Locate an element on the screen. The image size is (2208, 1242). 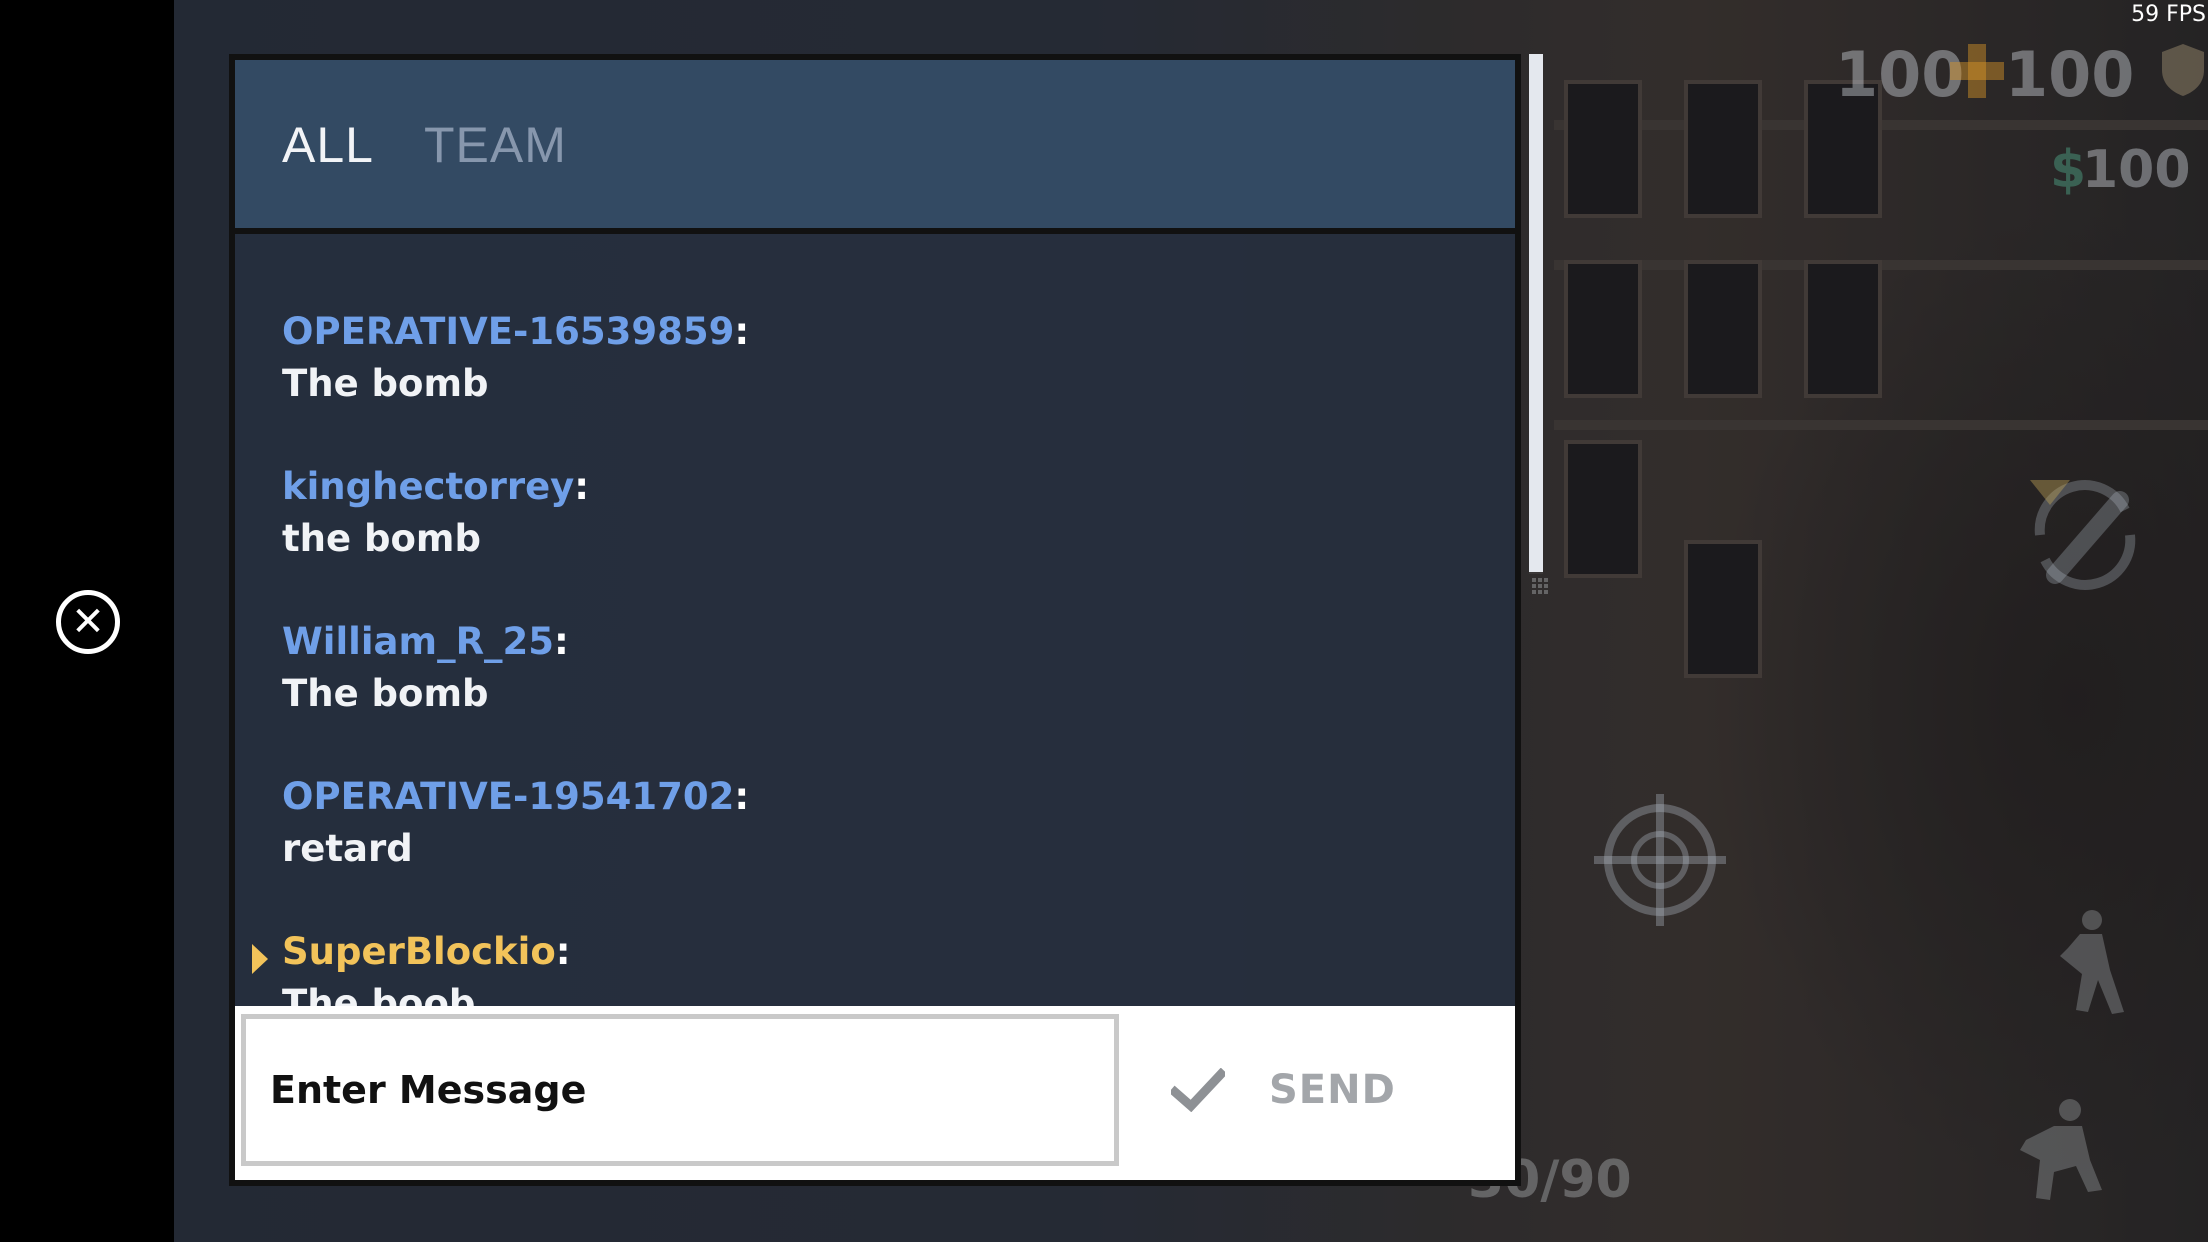
message-text: retard is located at coordinates (347, 848).